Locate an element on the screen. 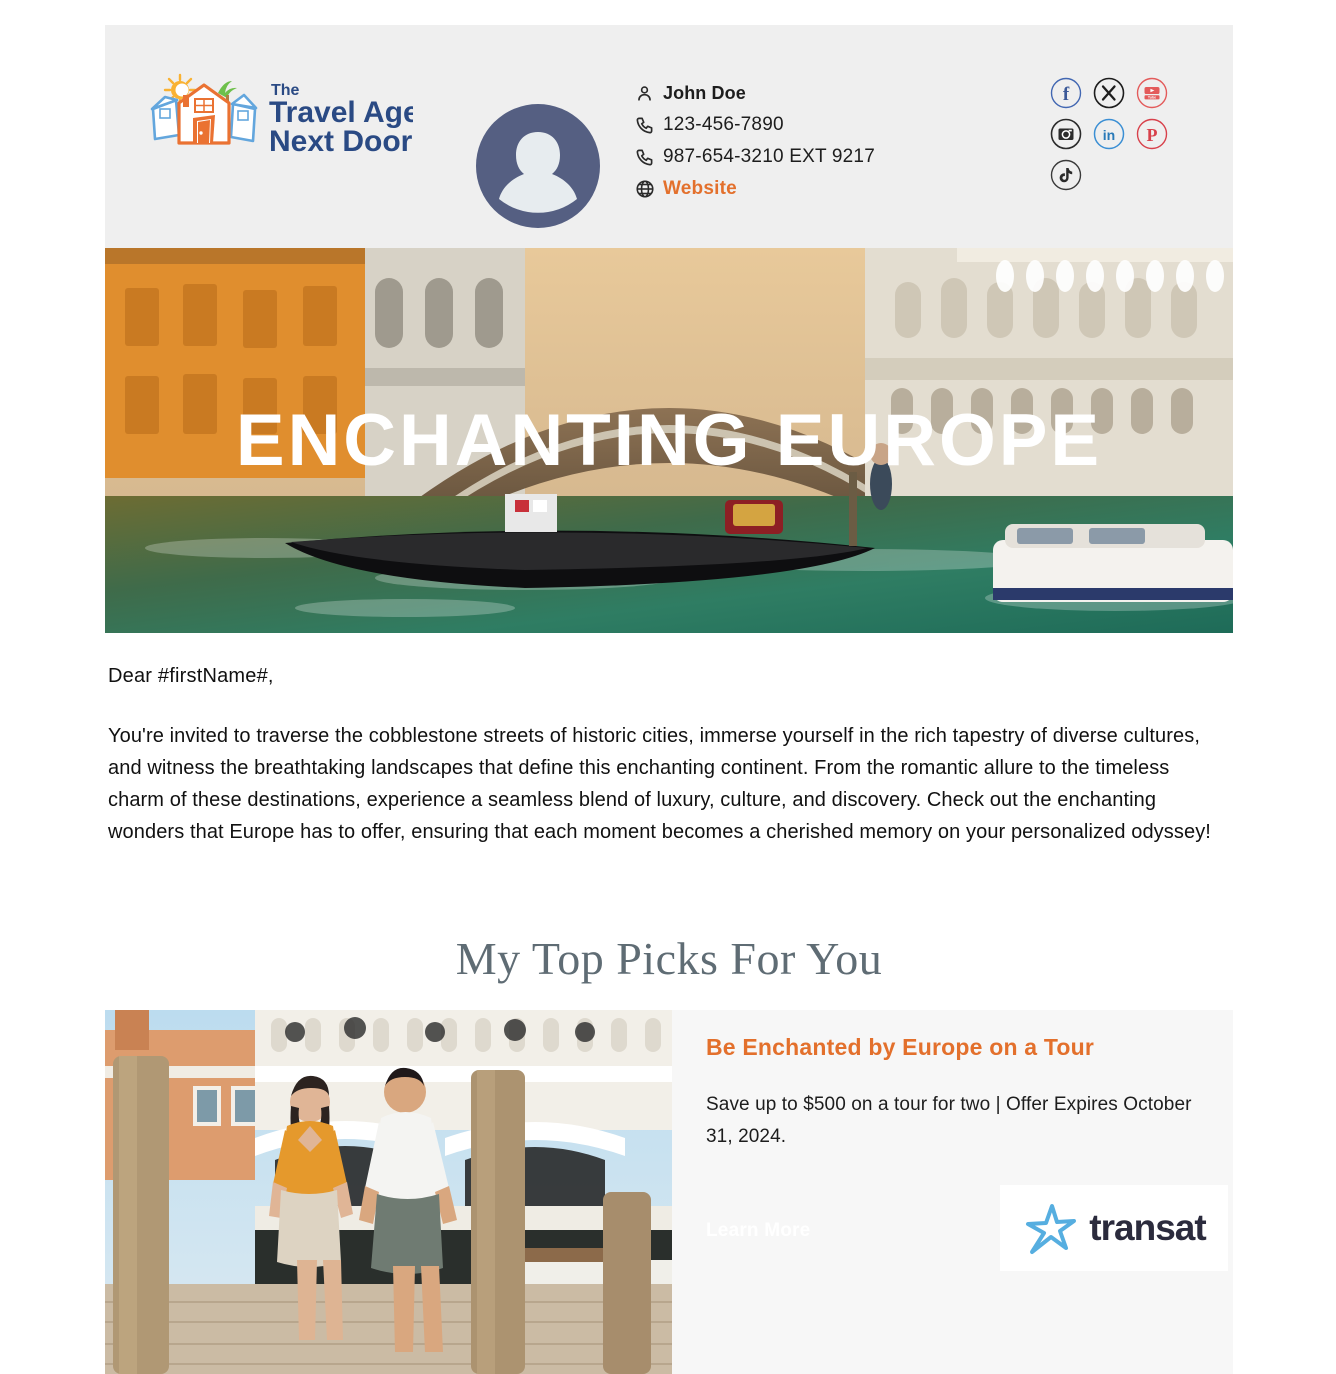 Image resolution: width=1336 pixels, height=1374 pixels. instagram-icon is located at coordinates (1066, 134).